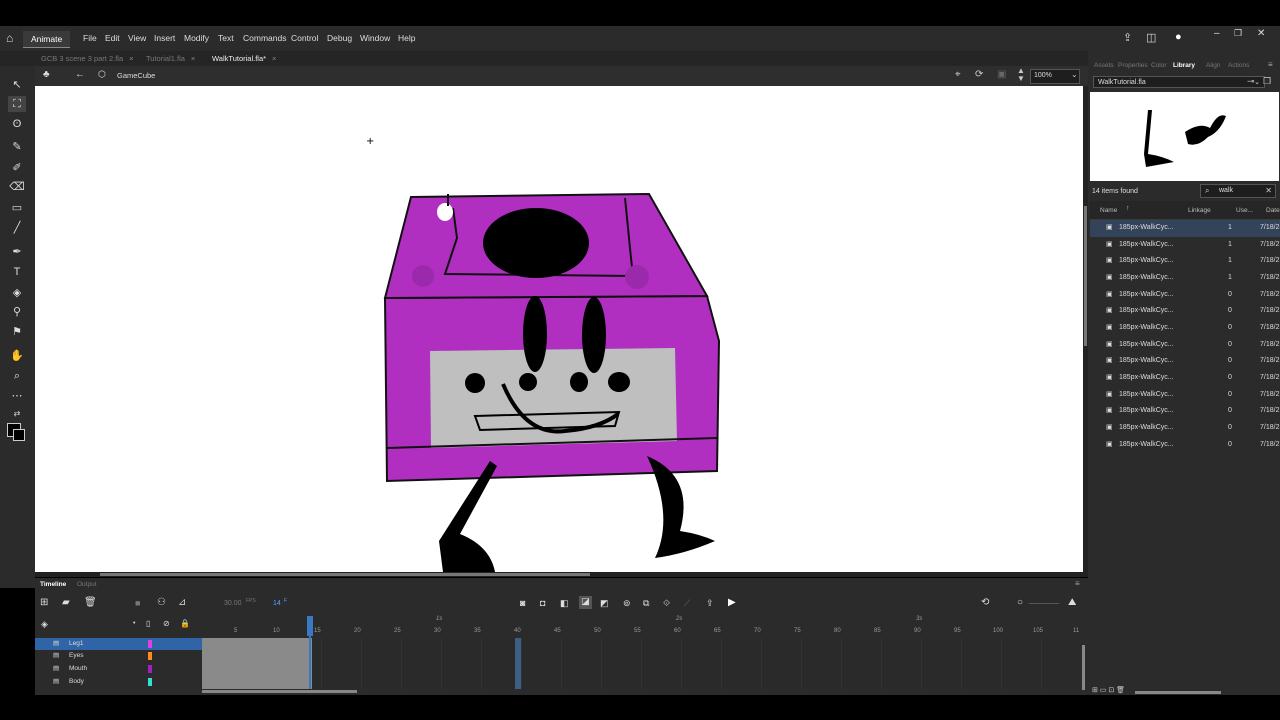 The height and width of the screenshot is (720, 1280). Describe the element at coordinates (233, 603) in the screenshot. I see `fps-value: 30.00` at that location.